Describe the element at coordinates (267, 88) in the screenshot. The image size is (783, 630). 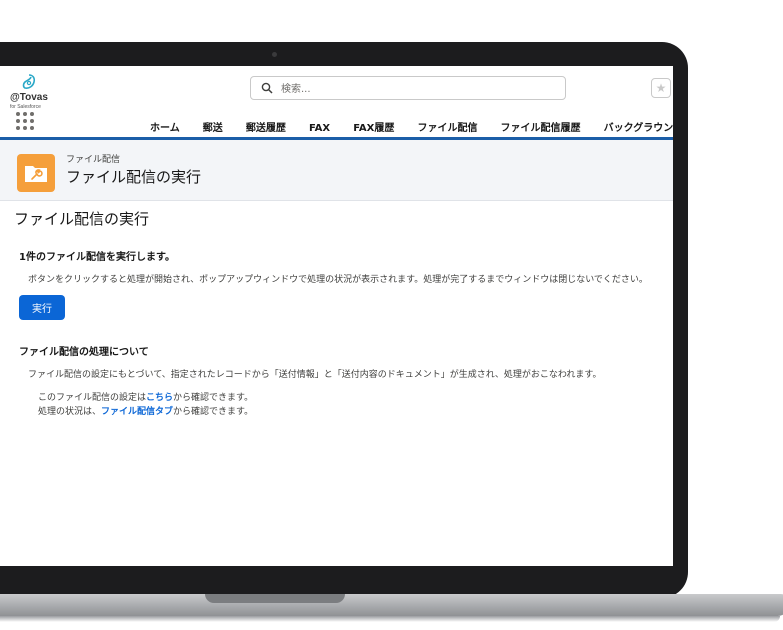
I see `search-icon` at that location.